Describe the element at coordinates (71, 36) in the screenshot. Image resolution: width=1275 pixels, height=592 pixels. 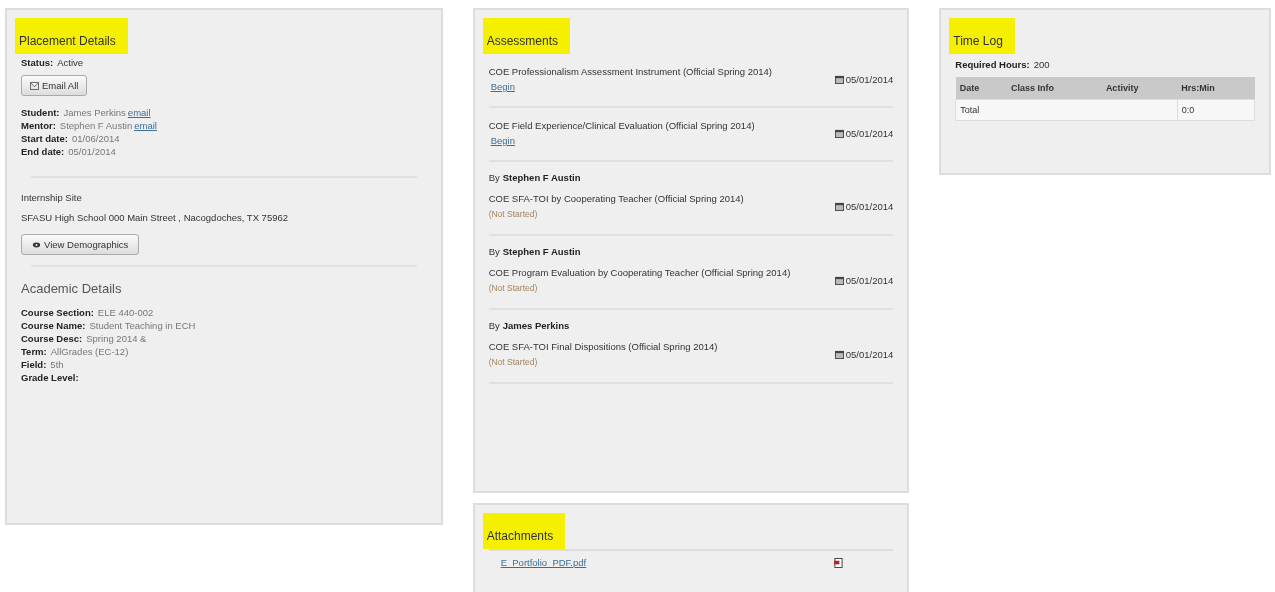
I see `panel-title: Placement Details` at that location.